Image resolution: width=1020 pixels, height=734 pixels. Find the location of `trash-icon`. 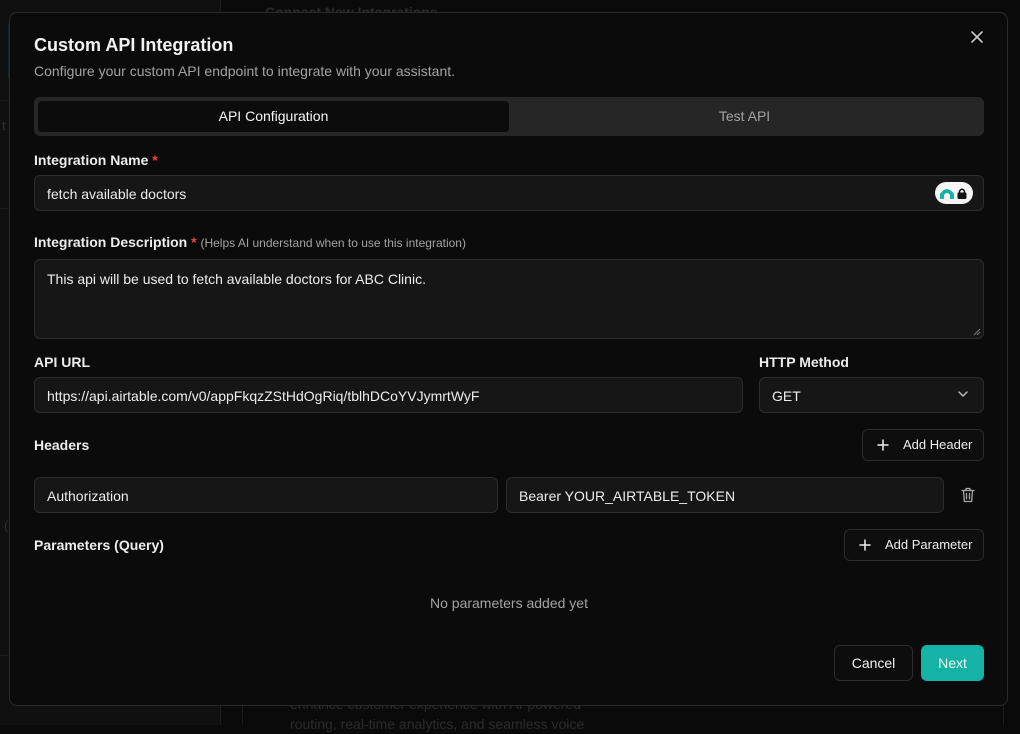

trash-icon is located at coordinates (968, 495).